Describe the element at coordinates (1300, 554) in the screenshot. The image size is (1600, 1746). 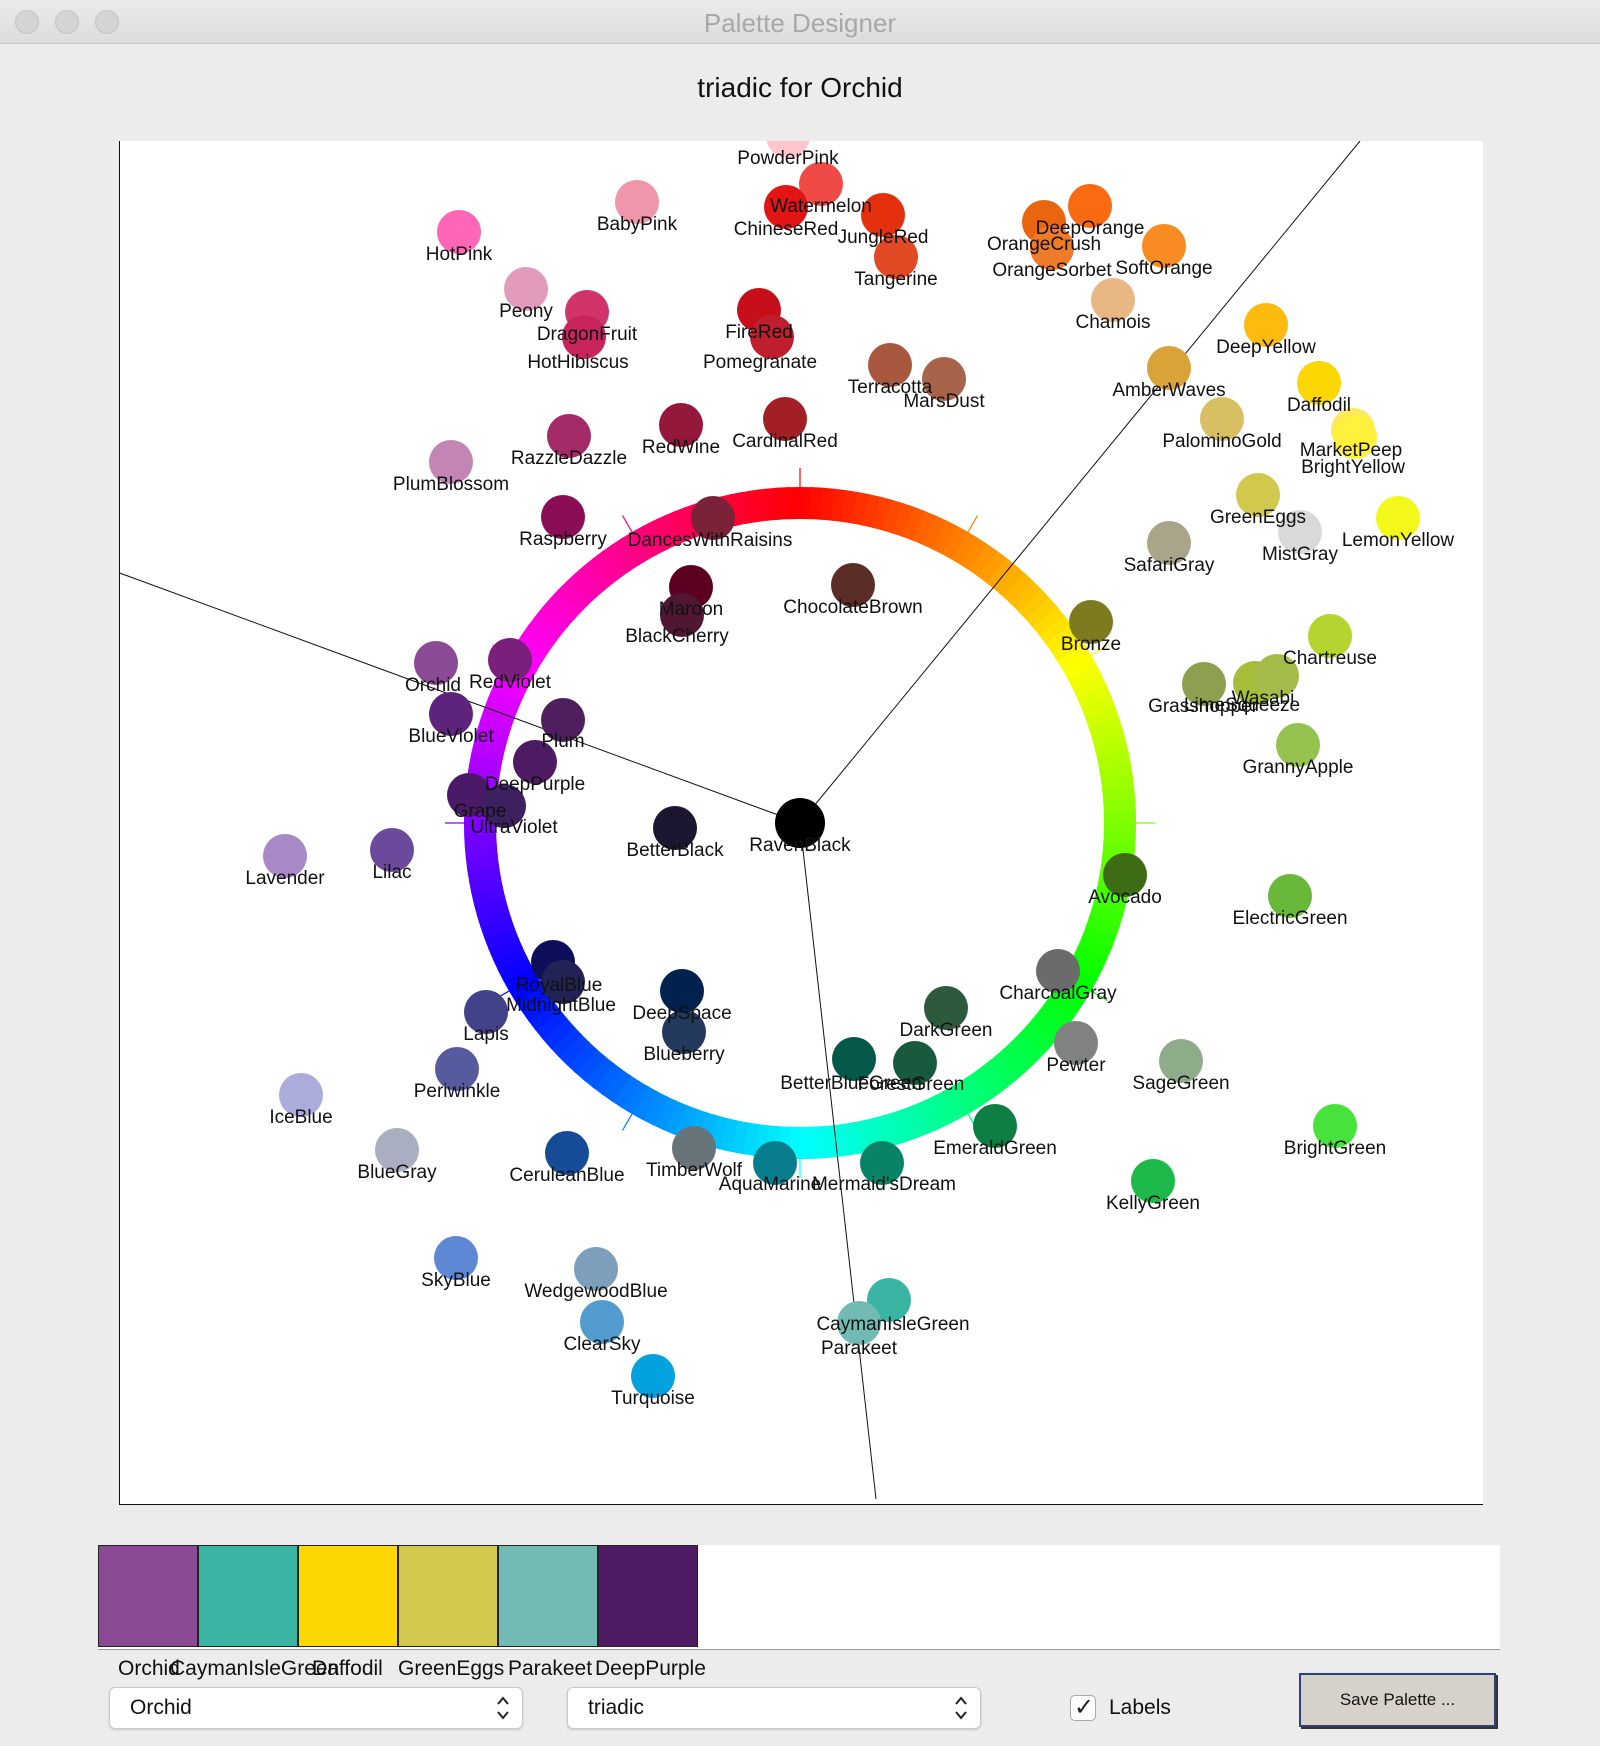
I see `color-label: MistGray` at that location.